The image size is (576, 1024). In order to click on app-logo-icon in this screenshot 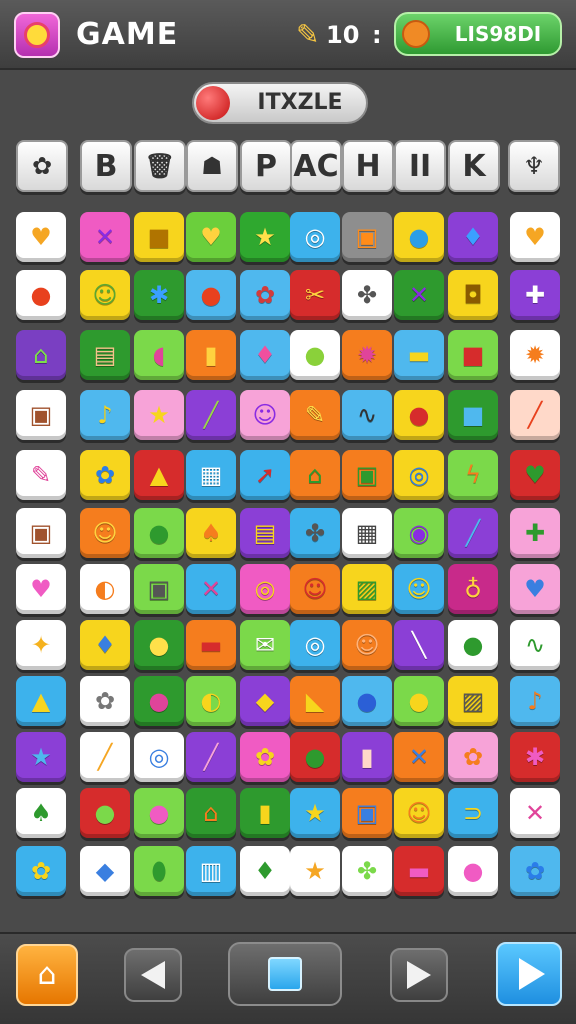, I will do `click(37, 35)`.